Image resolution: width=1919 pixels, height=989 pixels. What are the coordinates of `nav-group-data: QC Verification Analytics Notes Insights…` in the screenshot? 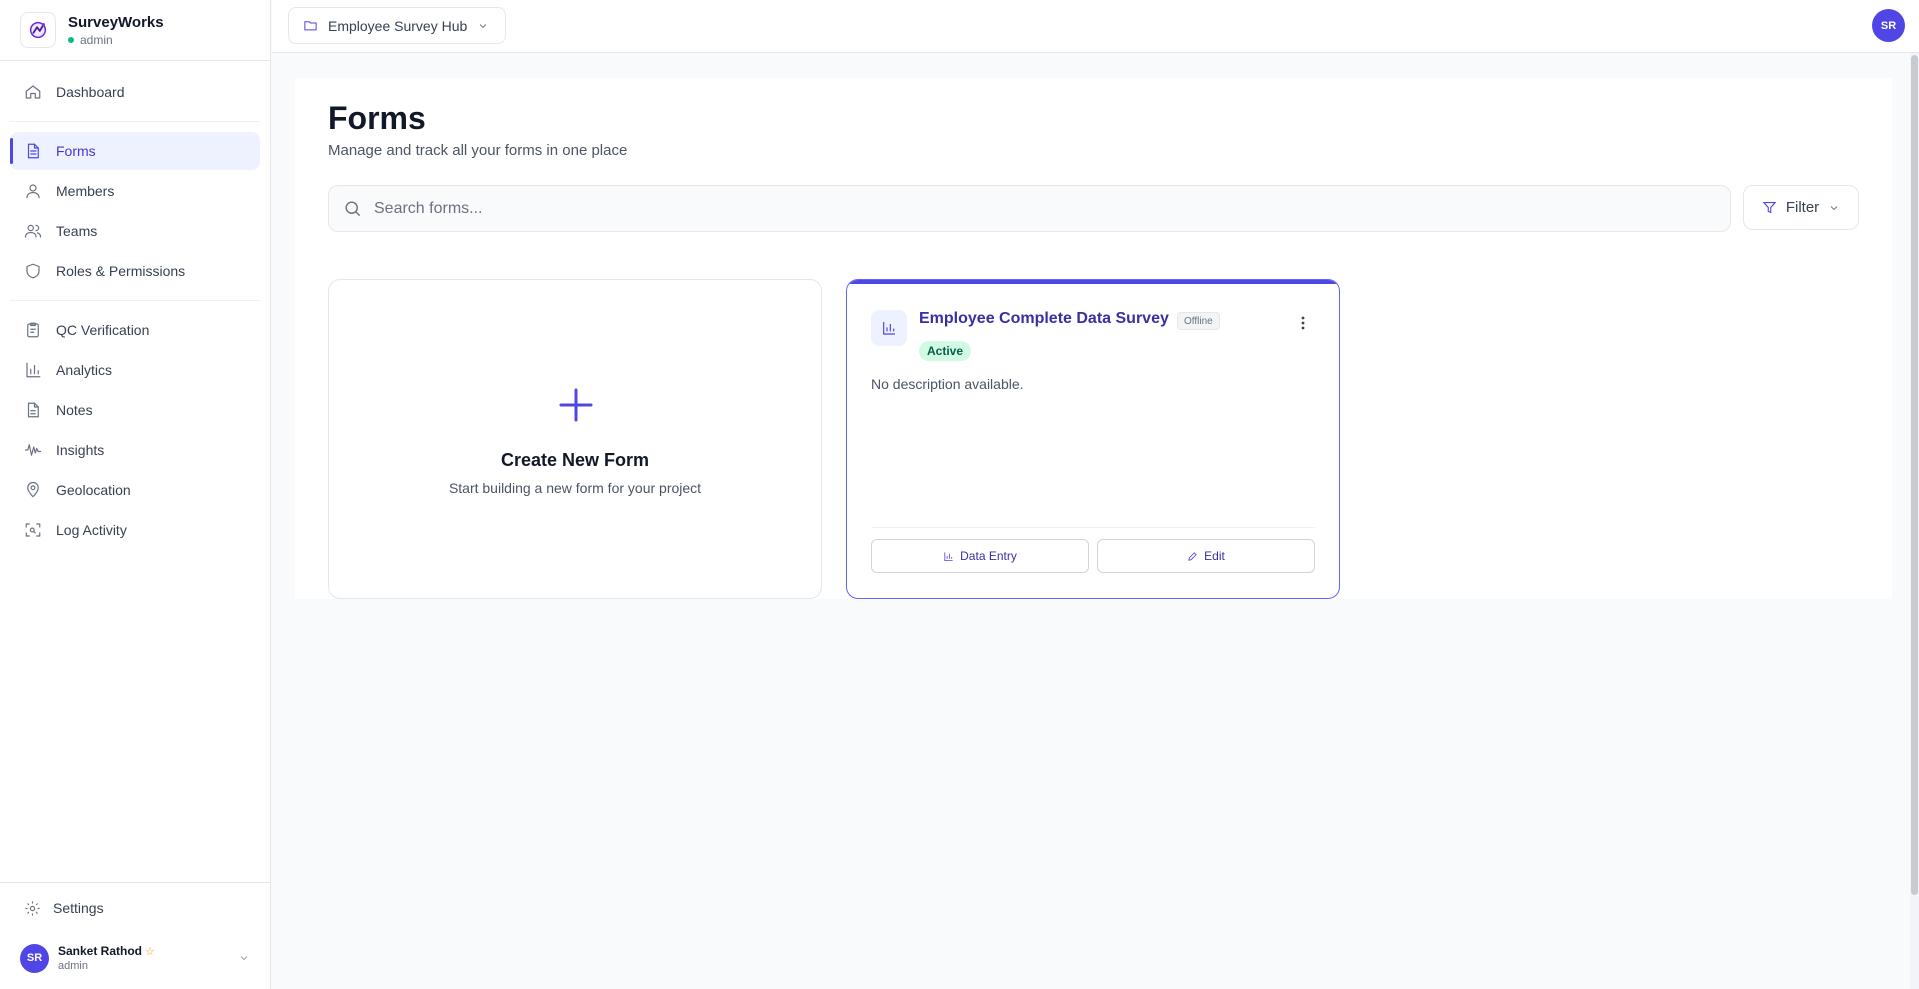 It's located at (135, 435).